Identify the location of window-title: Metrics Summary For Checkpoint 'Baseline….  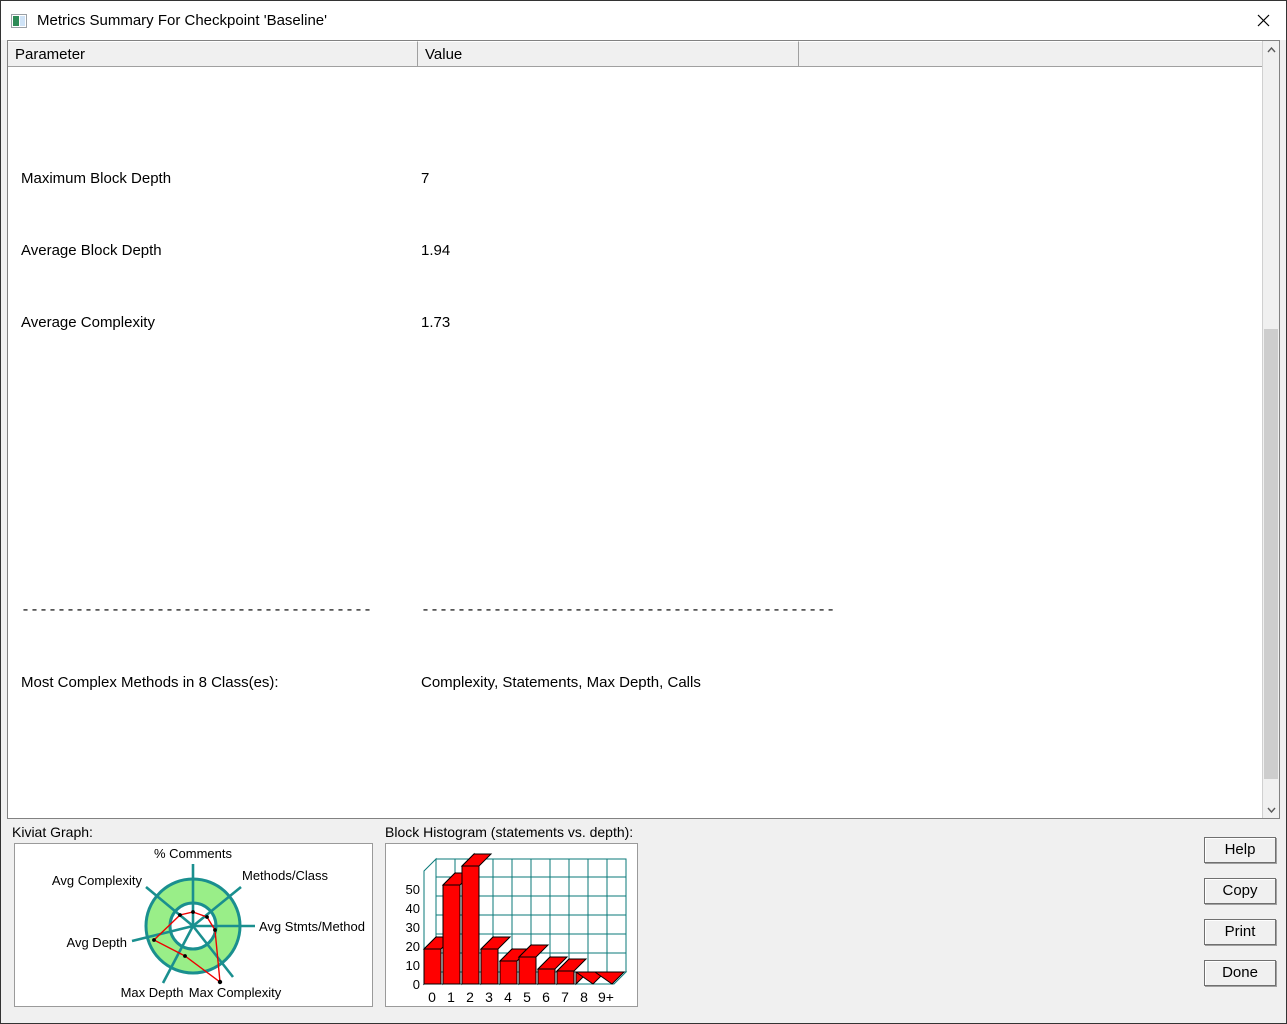
(182, 20).